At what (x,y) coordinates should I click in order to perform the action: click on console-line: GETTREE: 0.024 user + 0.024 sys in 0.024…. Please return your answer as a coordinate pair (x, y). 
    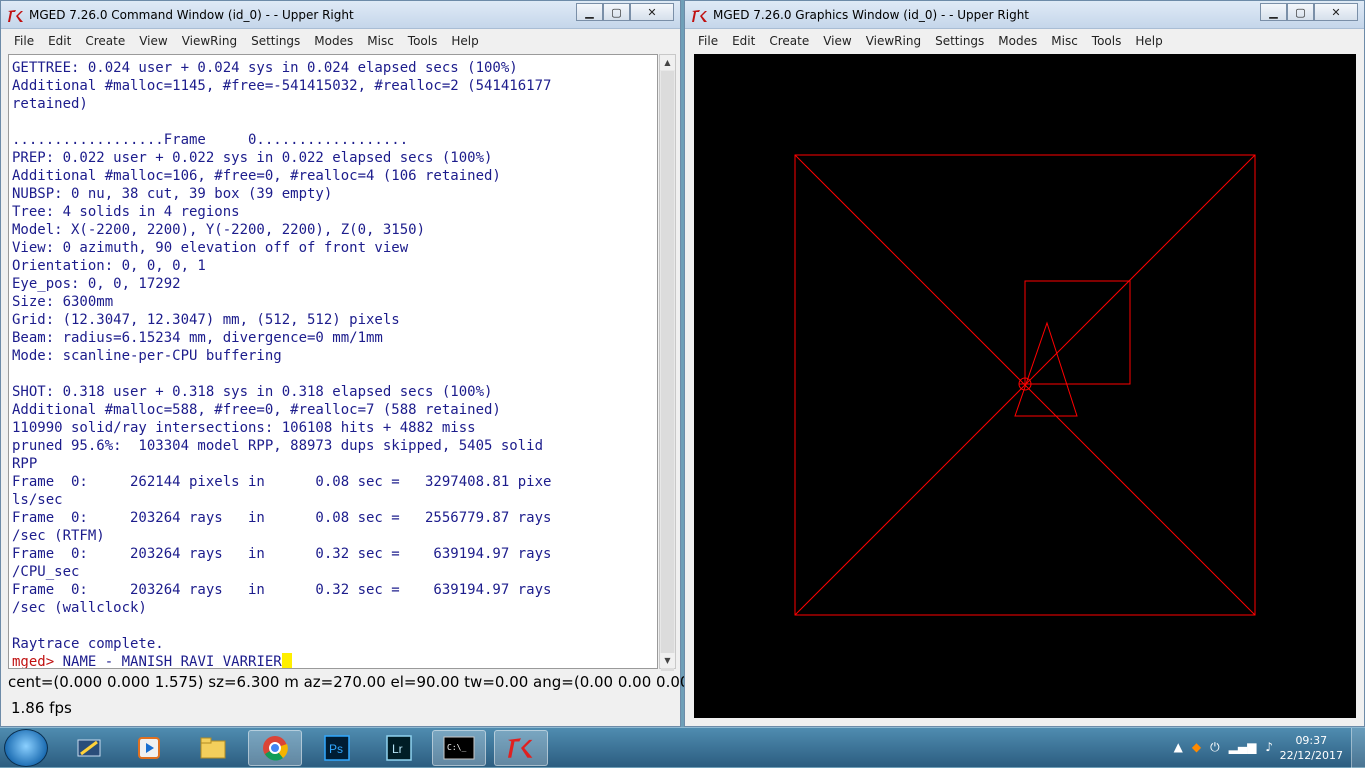
    Looking at the image, I should click on (265, 68).